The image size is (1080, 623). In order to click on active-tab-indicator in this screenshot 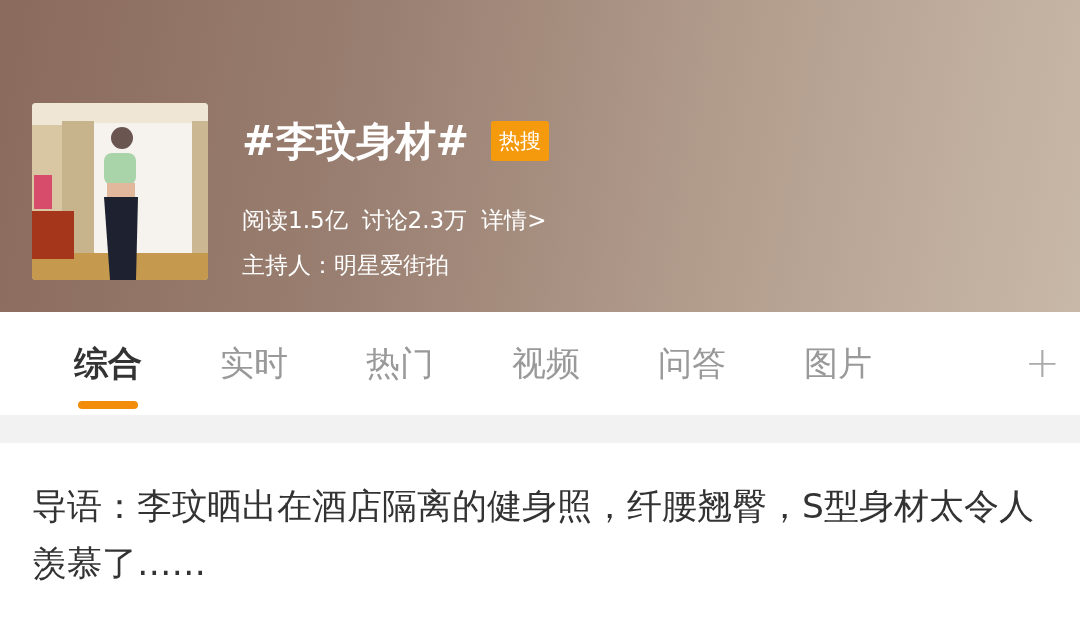, I will do `click(108, 405)`.